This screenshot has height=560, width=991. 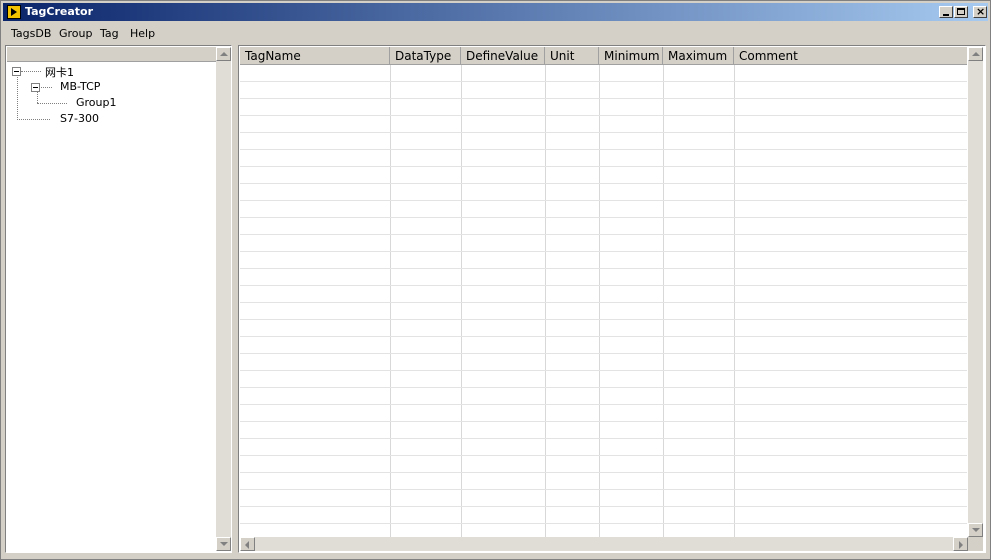 What do you see at coordinates (109, 33) in the screenshot?
I see `menu-tag: Tag` at bounding box center [109, 33].